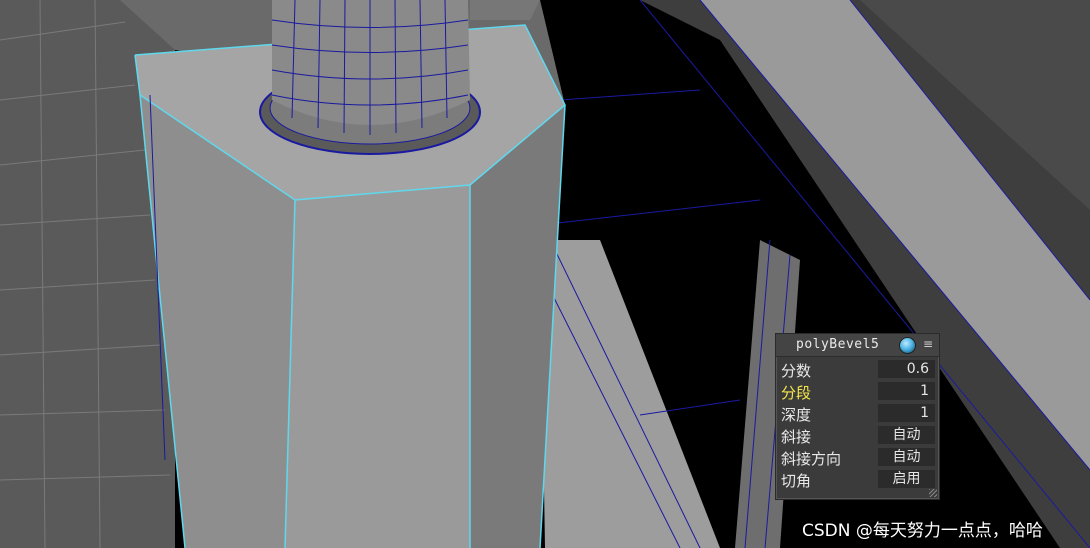  What do you see at coordinates (933, 493) in the screenshot?
I see `resize-grip-icon` at bounding box center [933, 493].